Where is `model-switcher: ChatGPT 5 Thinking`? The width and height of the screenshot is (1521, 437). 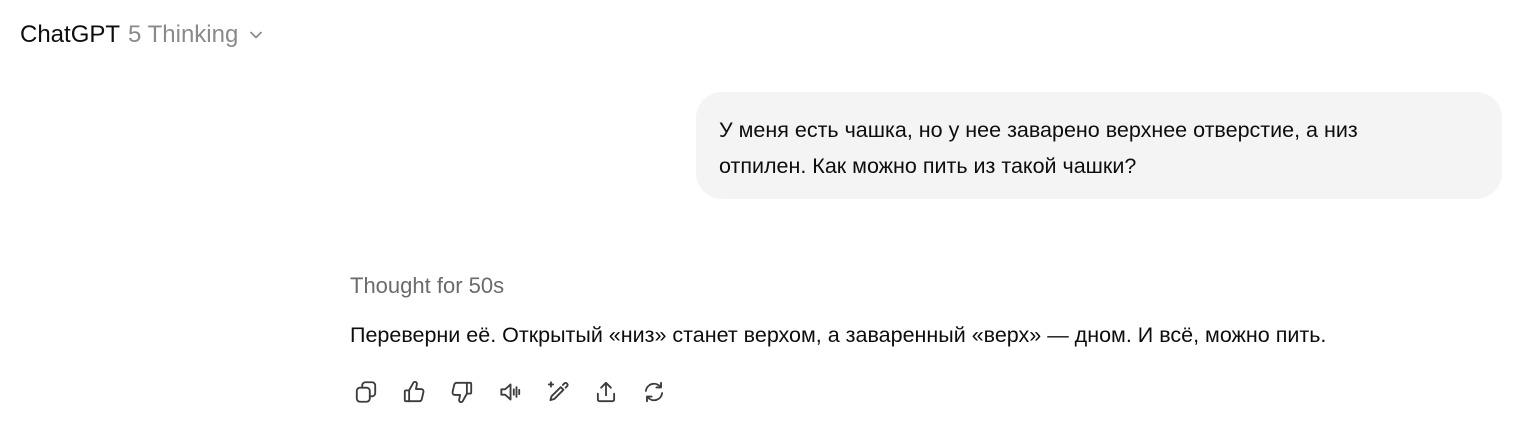
model-switcher: ChatGPT 5 Thinking is located at coordinates (142, 35).